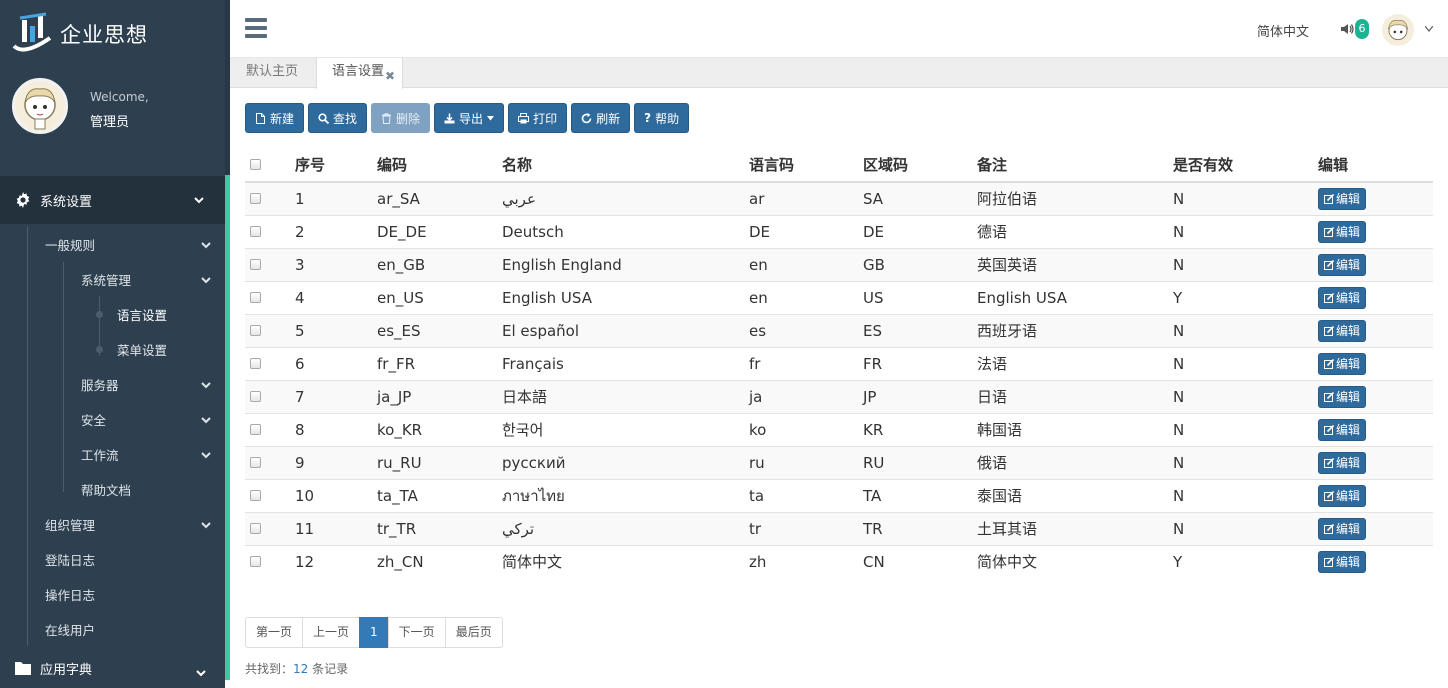  Describe the element at coordinates (839, 330) in the screenshot. I see `table-row: 5 es_ES El español es ES 西班牙语 N 编辑` at that location.